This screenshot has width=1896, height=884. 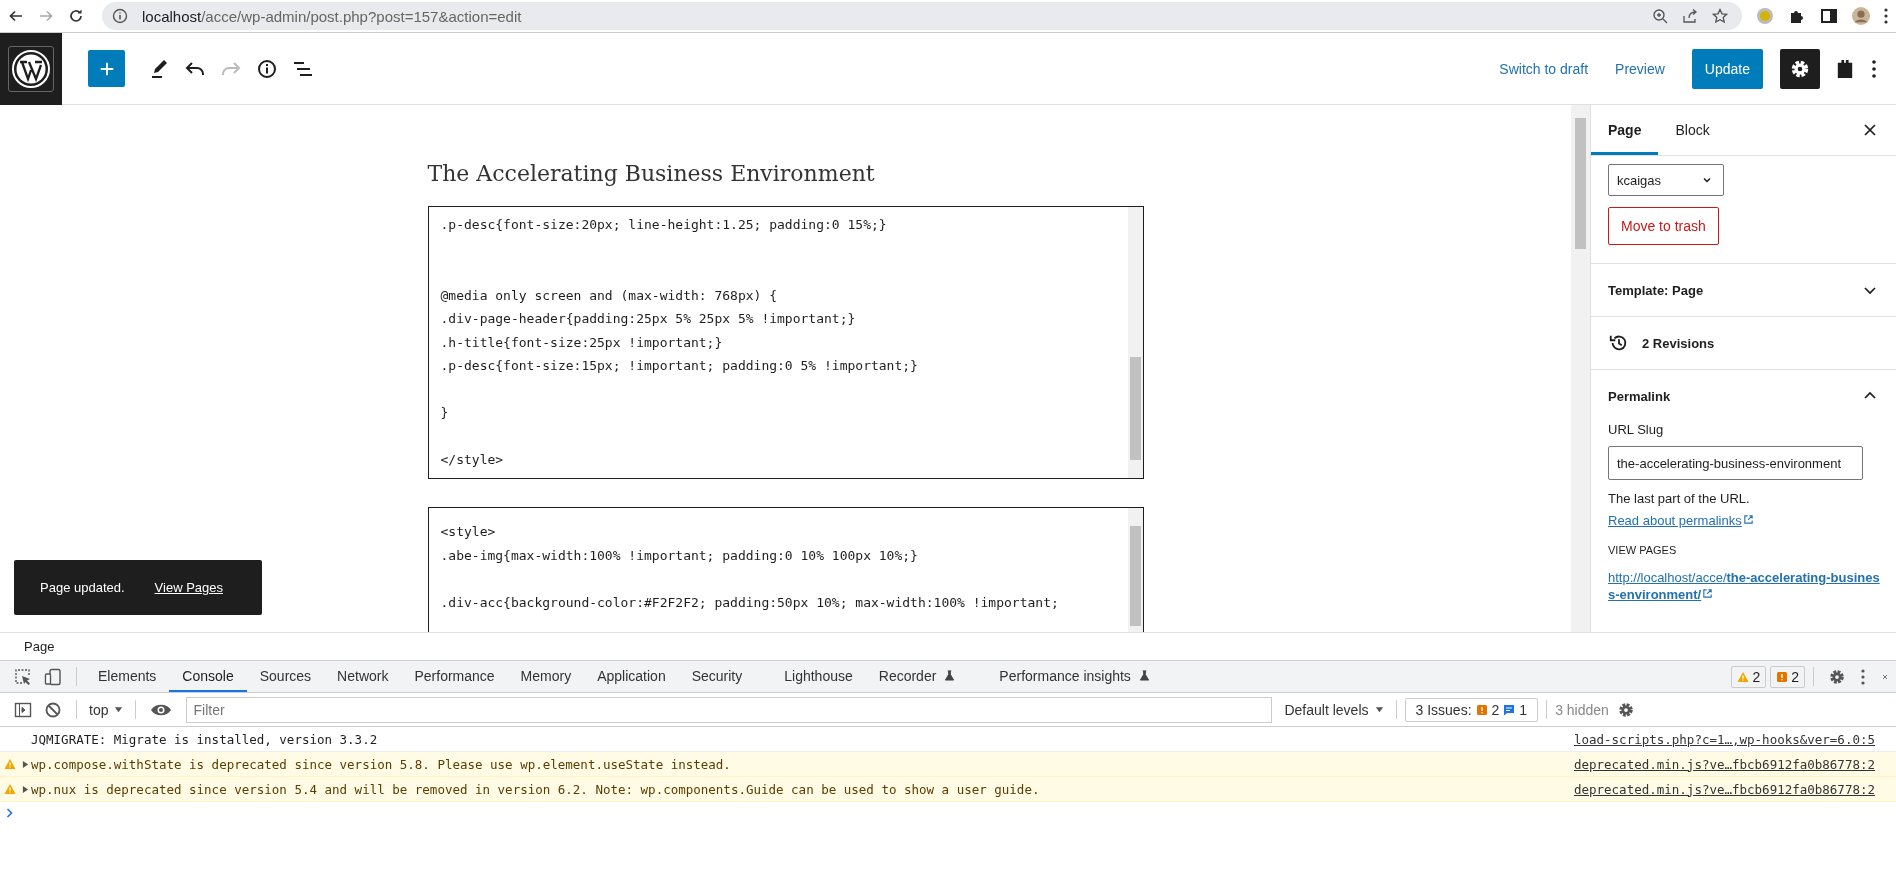 I want to click on code-text: <style> .abe-img{max-width:100% !important; padding:0 10% 100px 10%;} .div-acc{background-color:#F2F2F2; padding:50px 10%; max-width:100% !important;, so click(x=750, y=567).